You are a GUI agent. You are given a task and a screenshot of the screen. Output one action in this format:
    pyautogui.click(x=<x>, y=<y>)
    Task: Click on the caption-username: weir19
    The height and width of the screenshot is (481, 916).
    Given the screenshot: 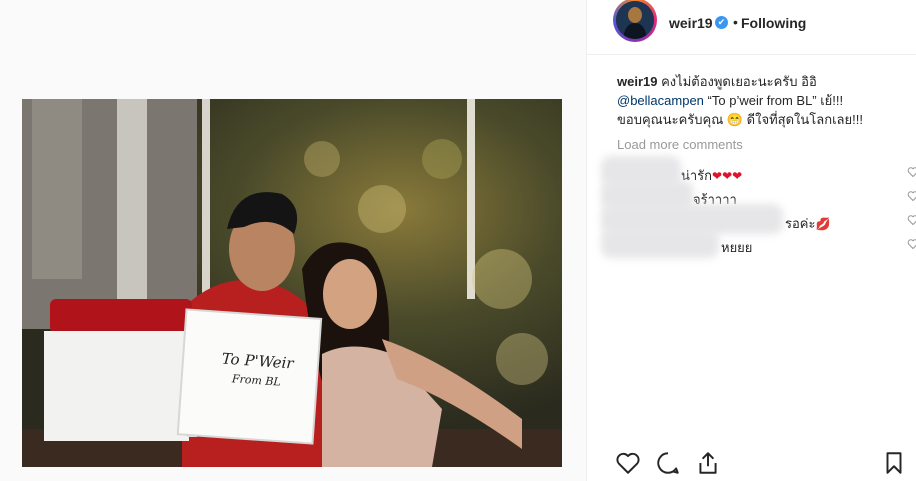 What is the action you would take?
    pyautogui.click(x=637, y=81)
    